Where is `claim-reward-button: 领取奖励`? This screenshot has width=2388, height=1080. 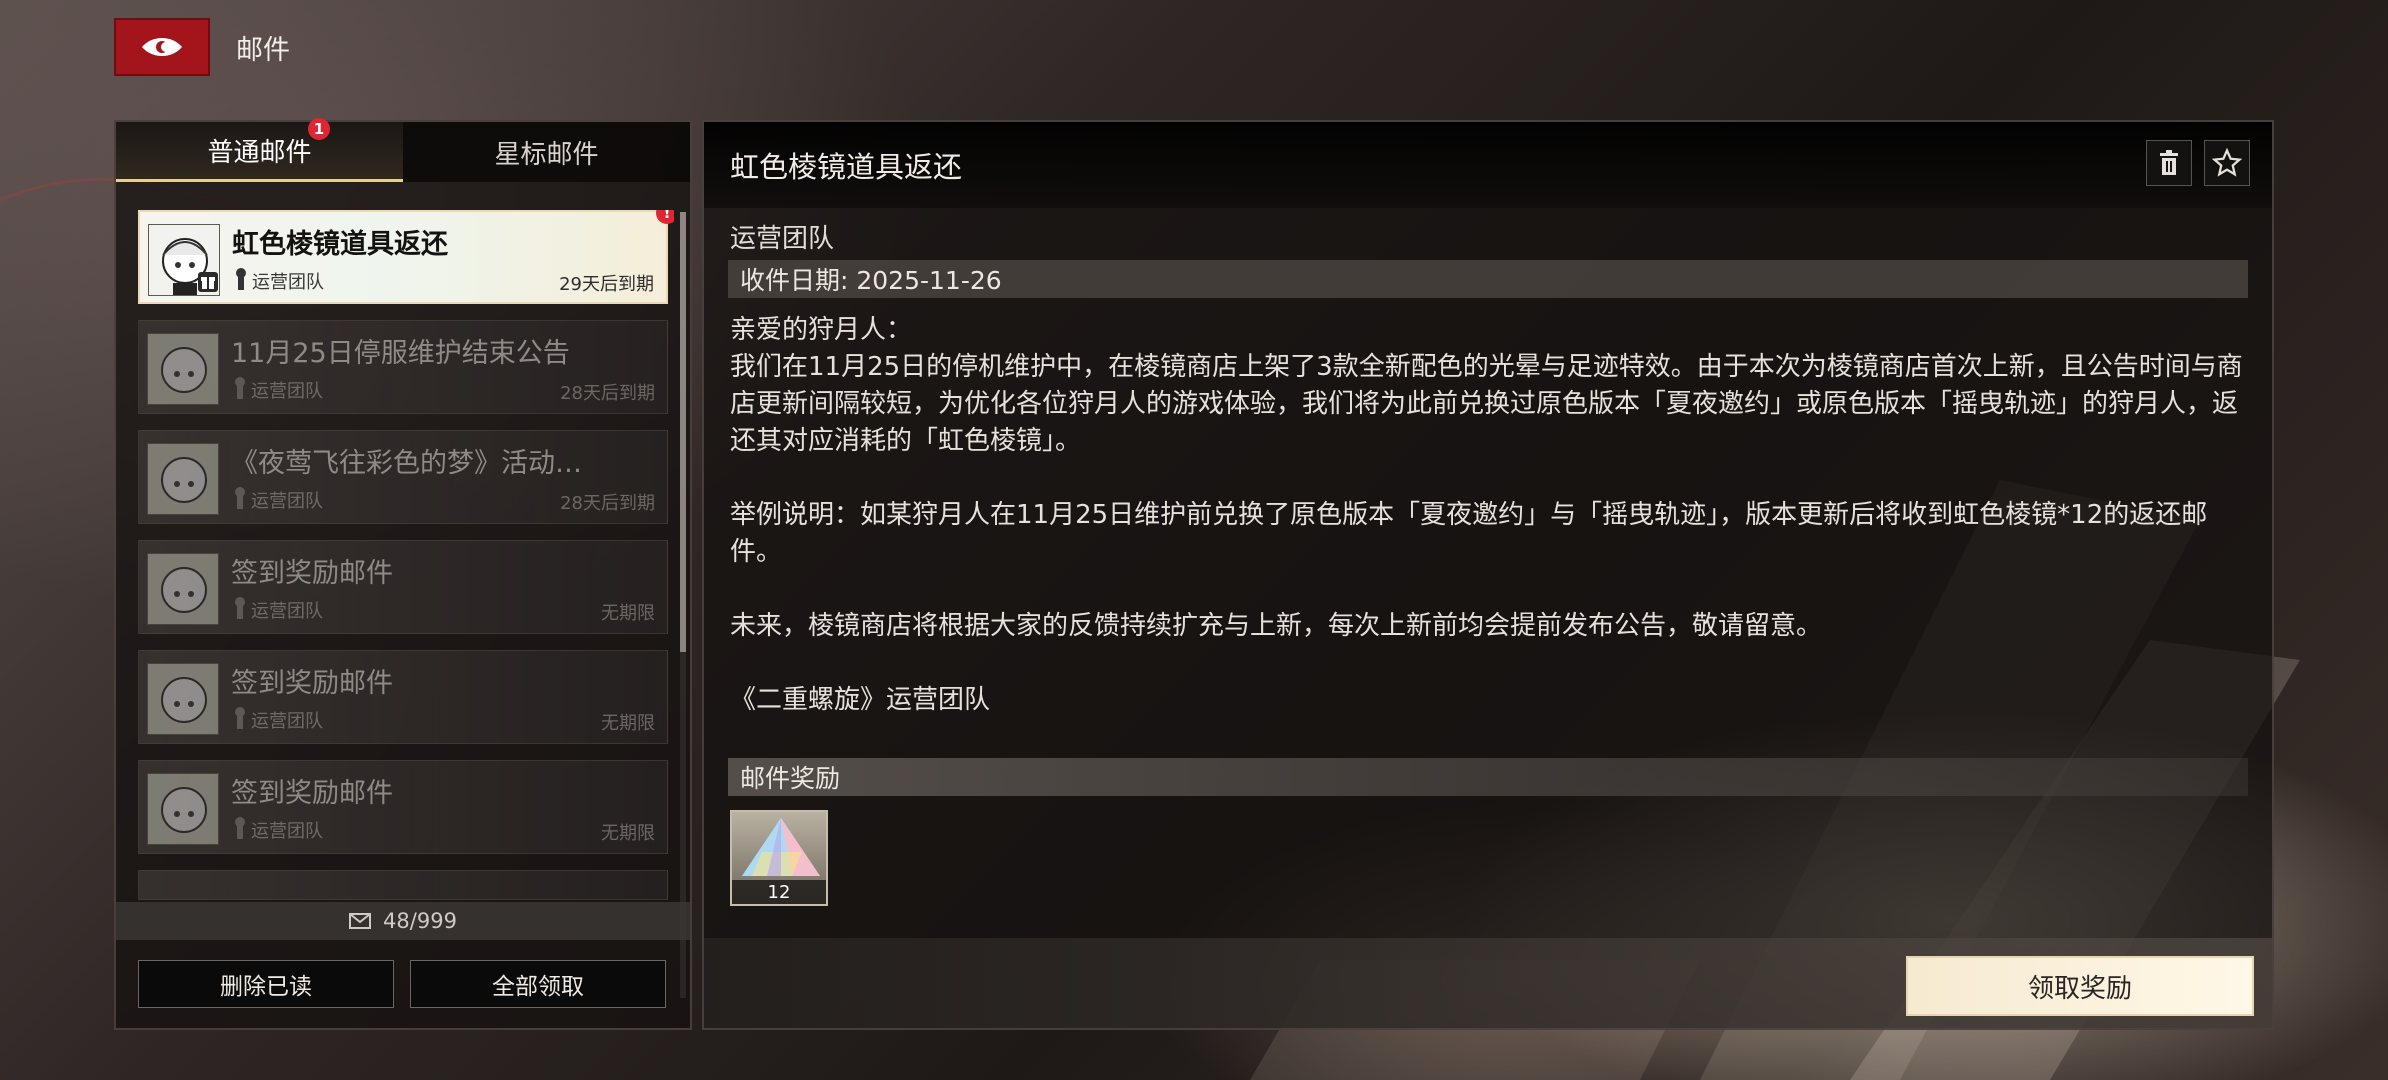
claim-reward-button: 领取奖励 is located at coordinates (2080, 986).